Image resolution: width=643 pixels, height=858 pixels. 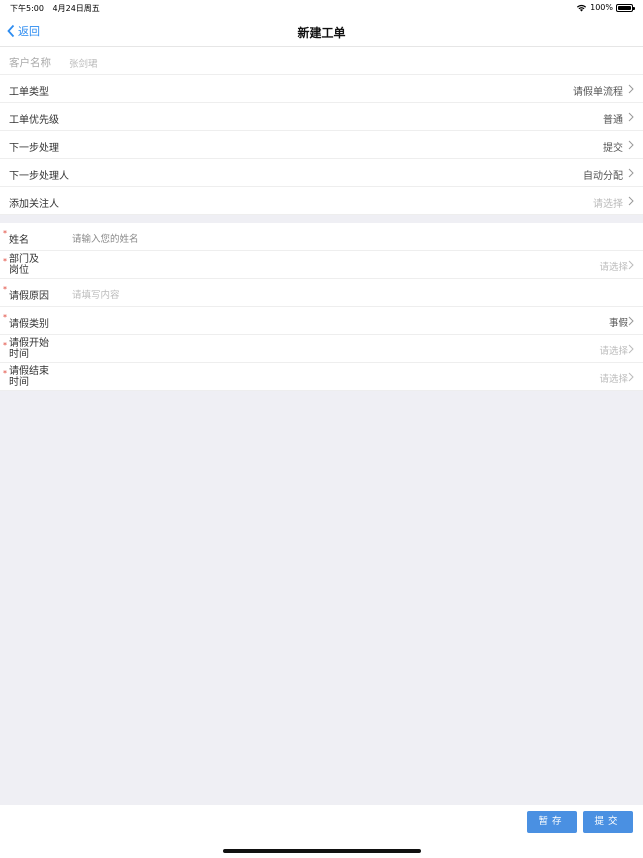 I want to click on navigation-bar: 返回 新建工单, so click(x=321, y=31).